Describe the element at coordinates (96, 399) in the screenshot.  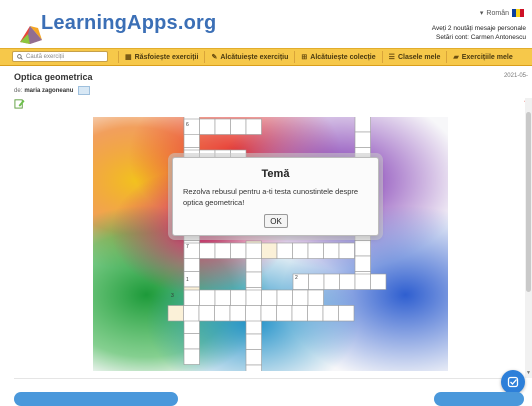
I see `bottom-action-button-left` at that location.